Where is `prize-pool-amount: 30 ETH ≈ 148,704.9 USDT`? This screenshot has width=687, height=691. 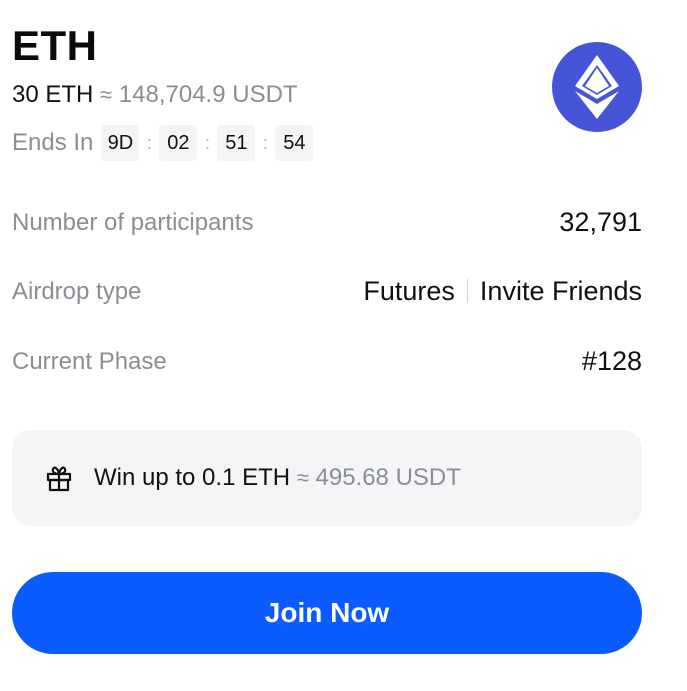
prize-pool-amount: 30 ETH ≈ 148,704.9 USDT is located at coordinates (155, 95).